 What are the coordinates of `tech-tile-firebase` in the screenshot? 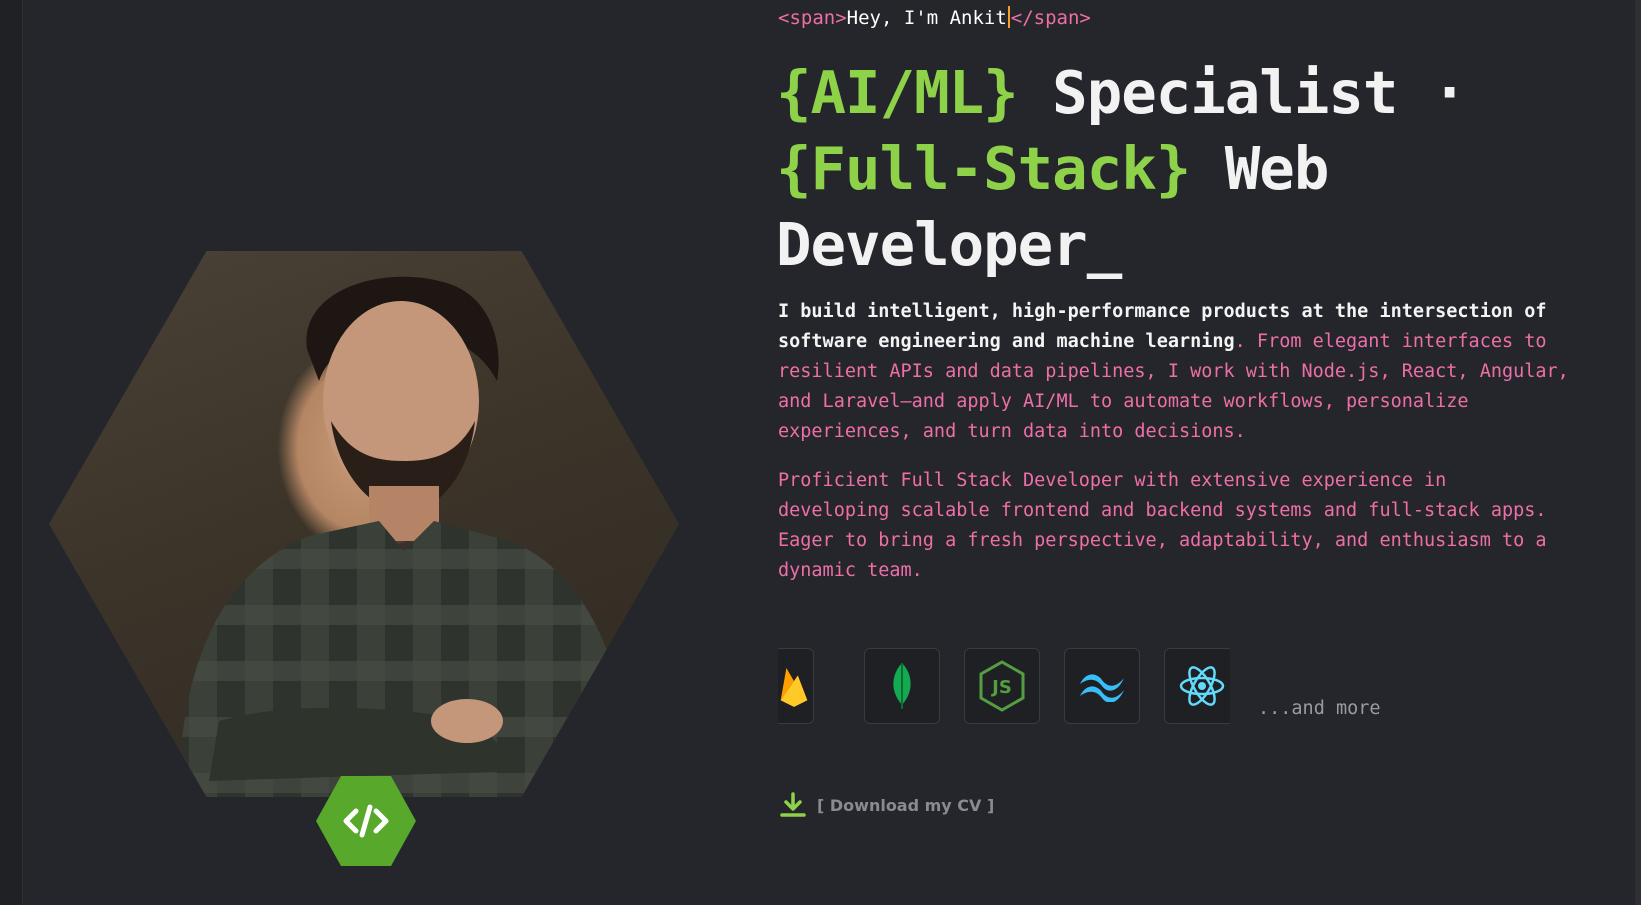 It's located at (796, 686).